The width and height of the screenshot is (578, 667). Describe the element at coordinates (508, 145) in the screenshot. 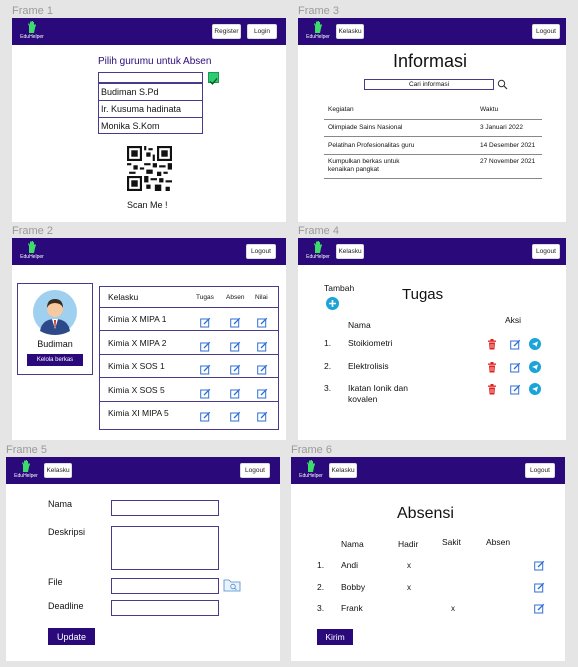

I see `table-cell: 14 Desember 2021` at that location.